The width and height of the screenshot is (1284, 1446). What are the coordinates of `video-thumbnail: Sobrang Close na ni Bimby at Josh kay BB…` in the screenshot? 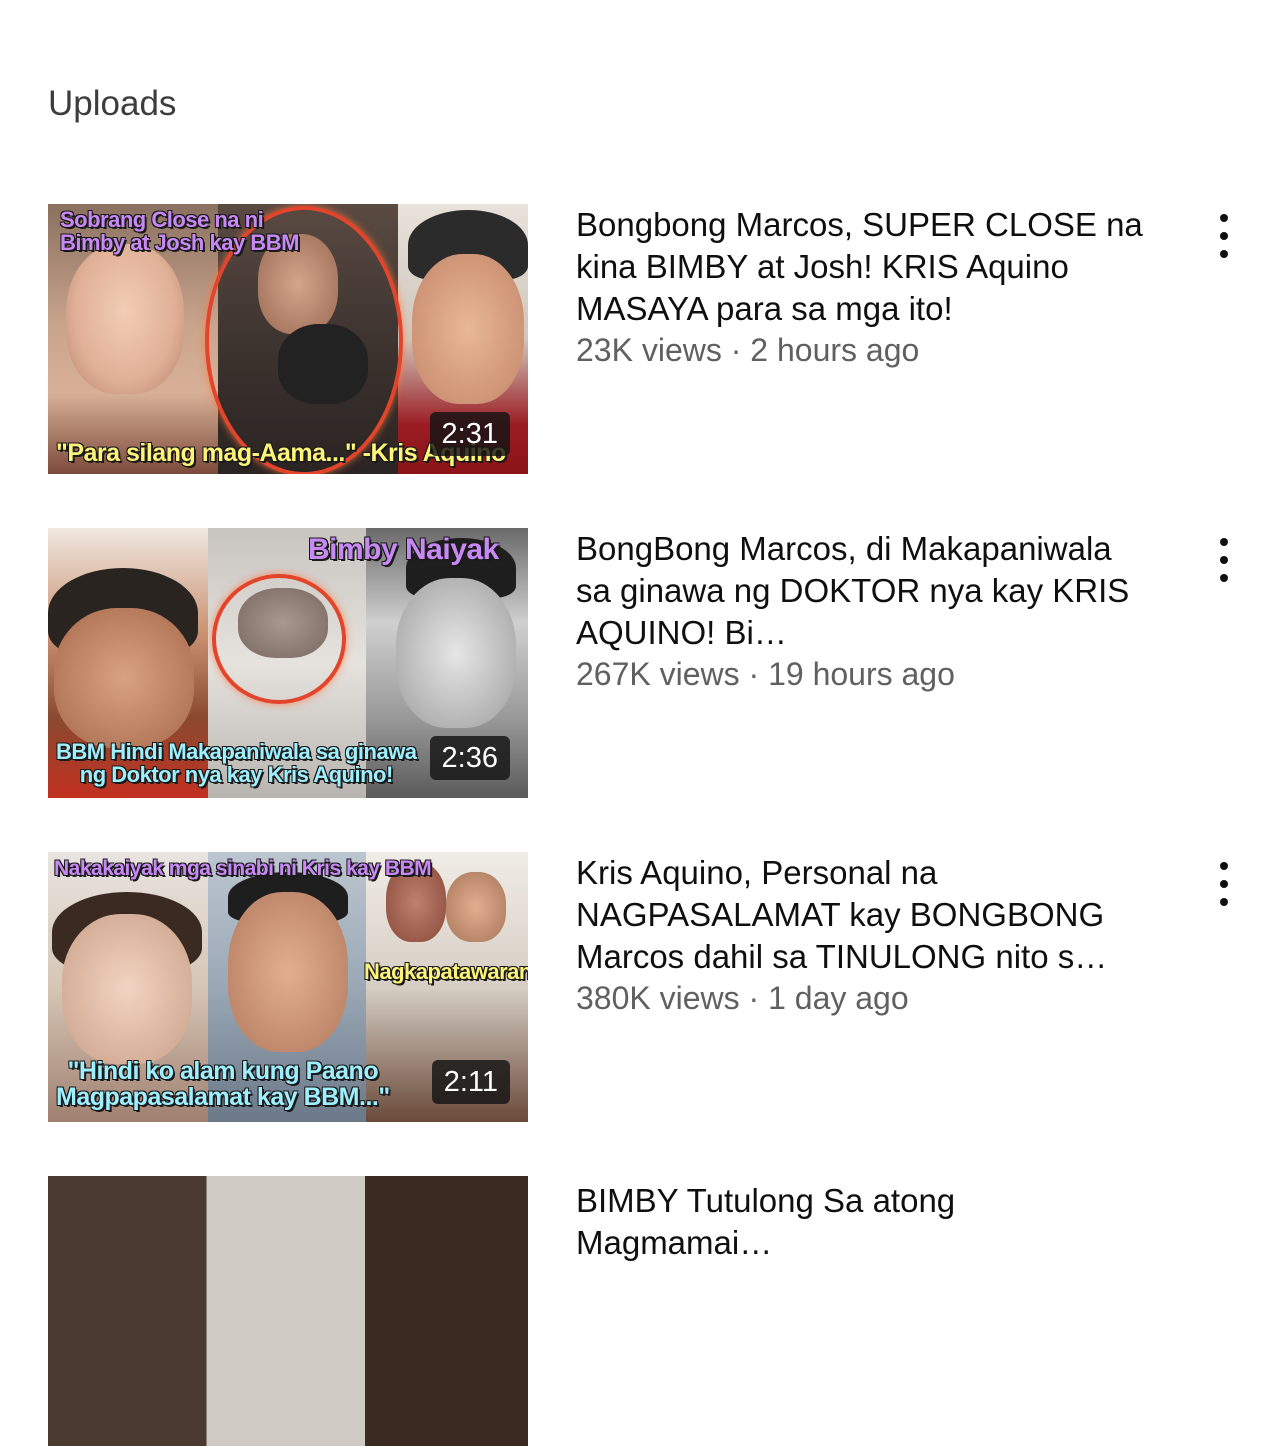 It's located at (288, 339).